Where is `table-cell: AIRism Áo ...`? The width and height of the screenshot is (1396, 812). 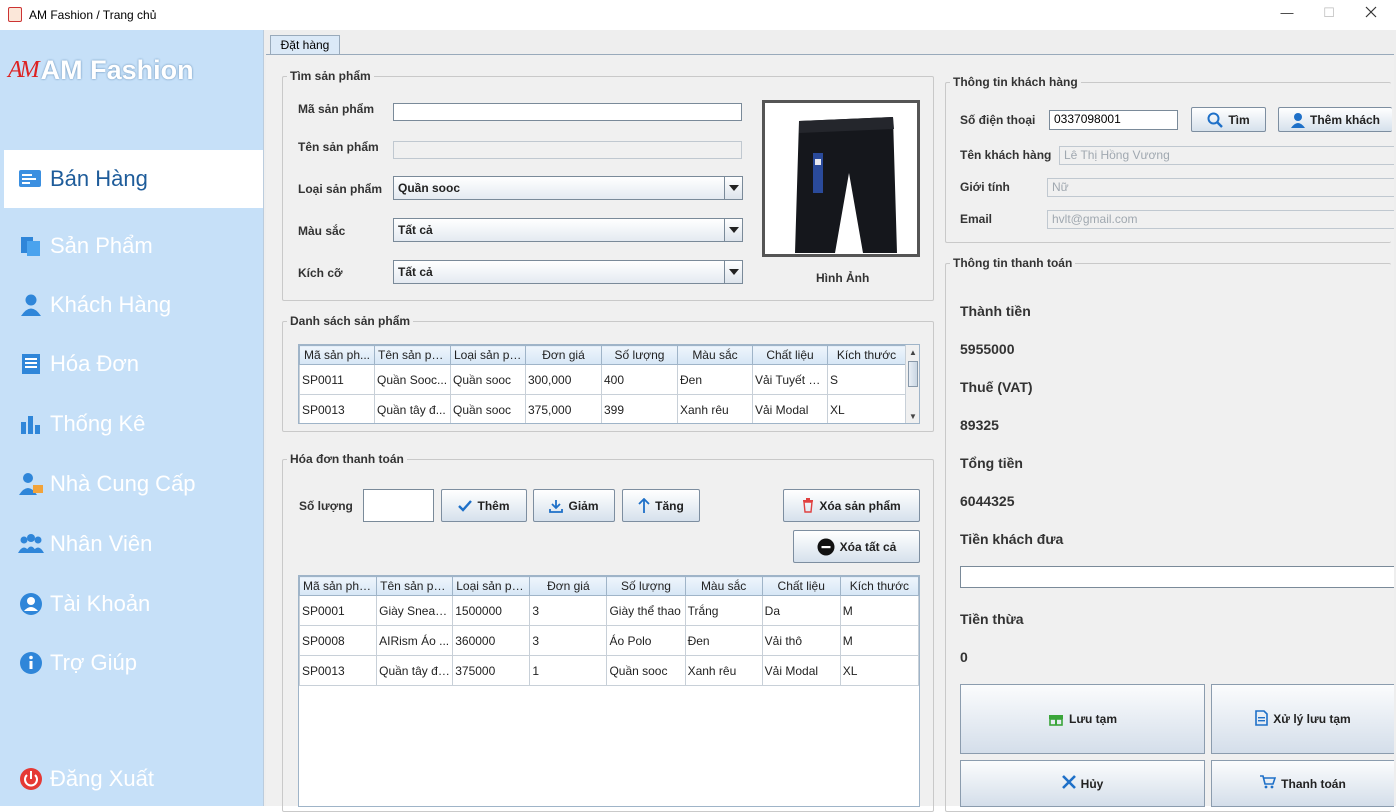
table-cell: AIRism Áo ... is located at coordinates (415, 640).